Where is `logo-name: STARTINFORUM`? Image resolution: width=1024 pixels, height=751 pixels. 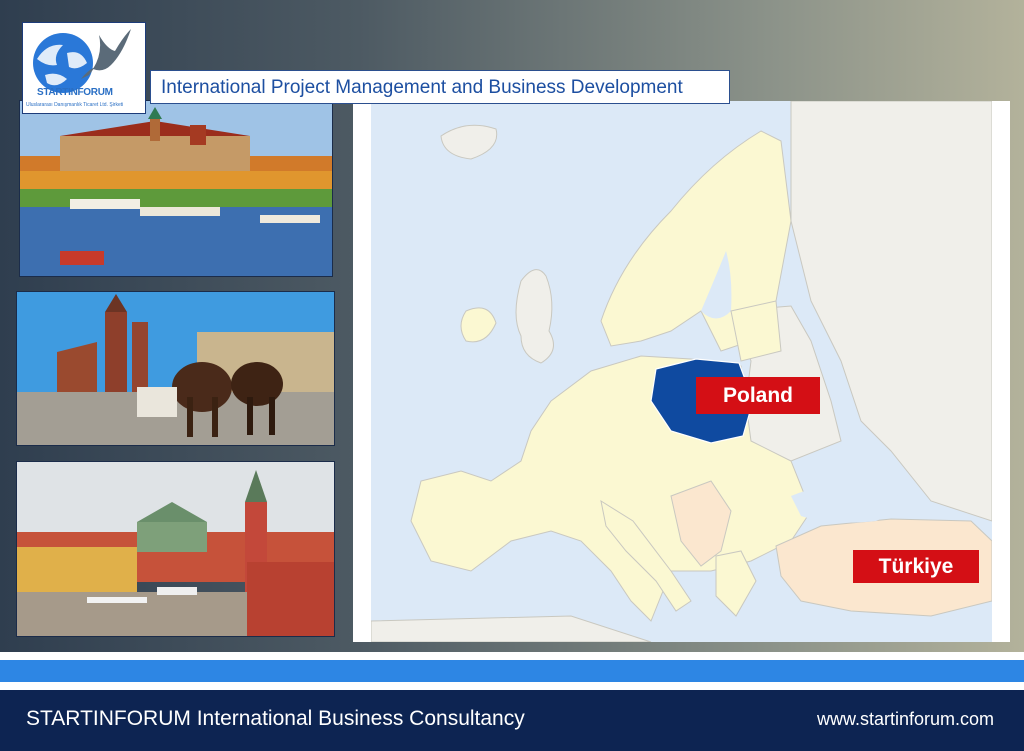 logo-name: STARTINFORUM is located at coordinates (75, 92).